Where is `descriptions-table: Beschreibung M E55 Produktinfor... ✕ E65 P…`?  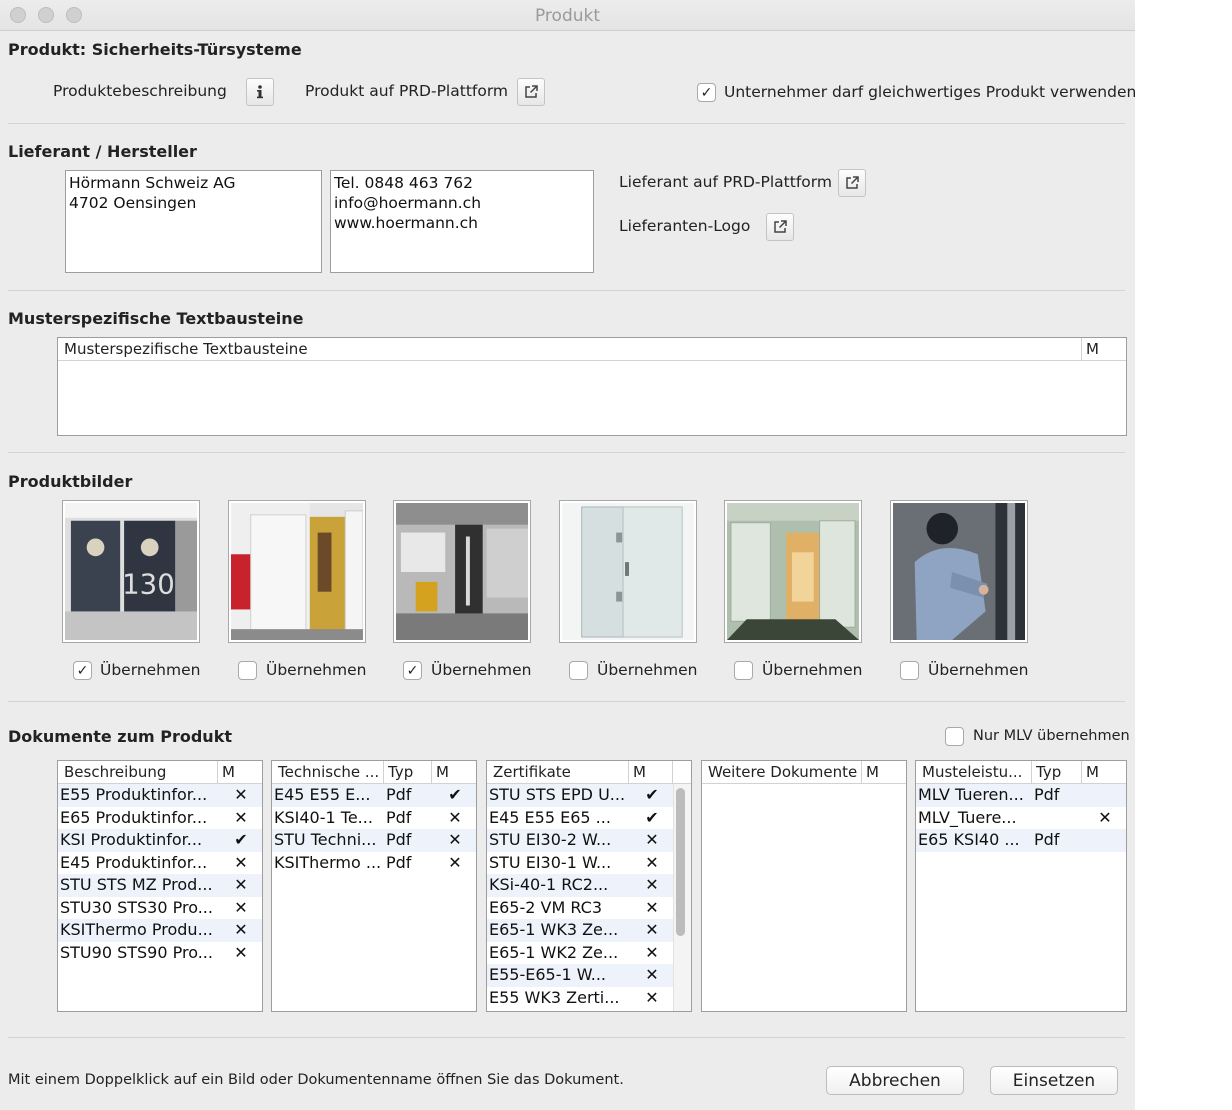
descriptions-table: Beschreibung M E55 Produktinfor... ✕ E65 P… is located at coordinates (160, 886).